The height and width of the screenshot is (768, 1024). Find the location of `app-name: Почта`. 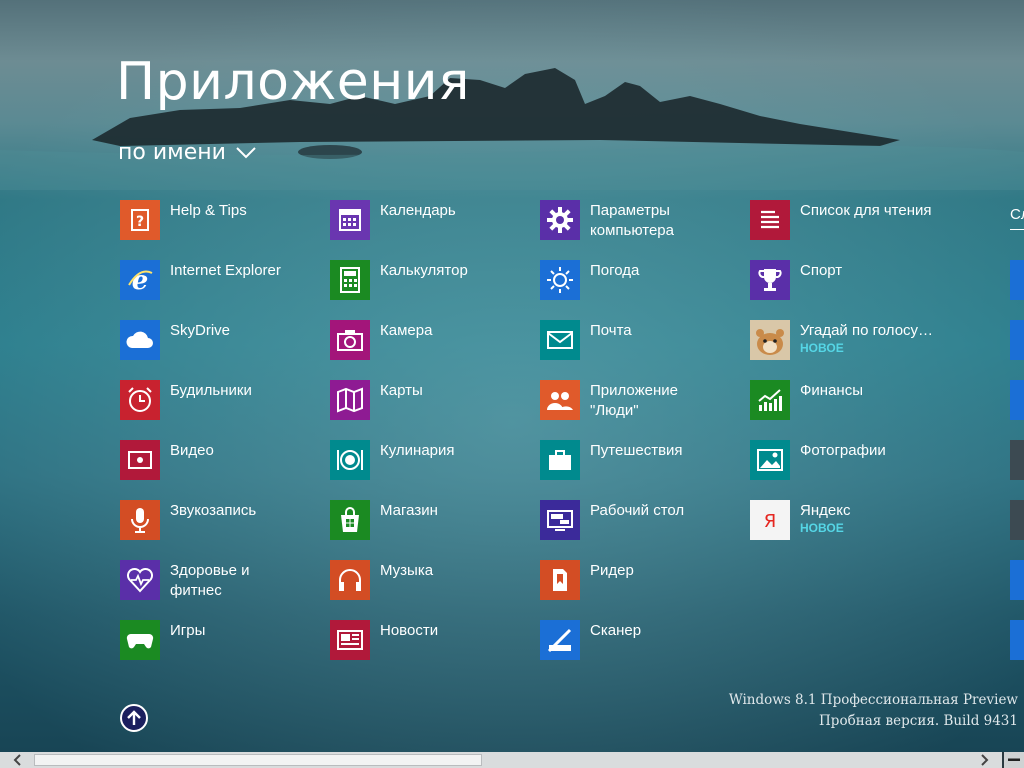

app-name: Почта is located at coordinates (611, 330).